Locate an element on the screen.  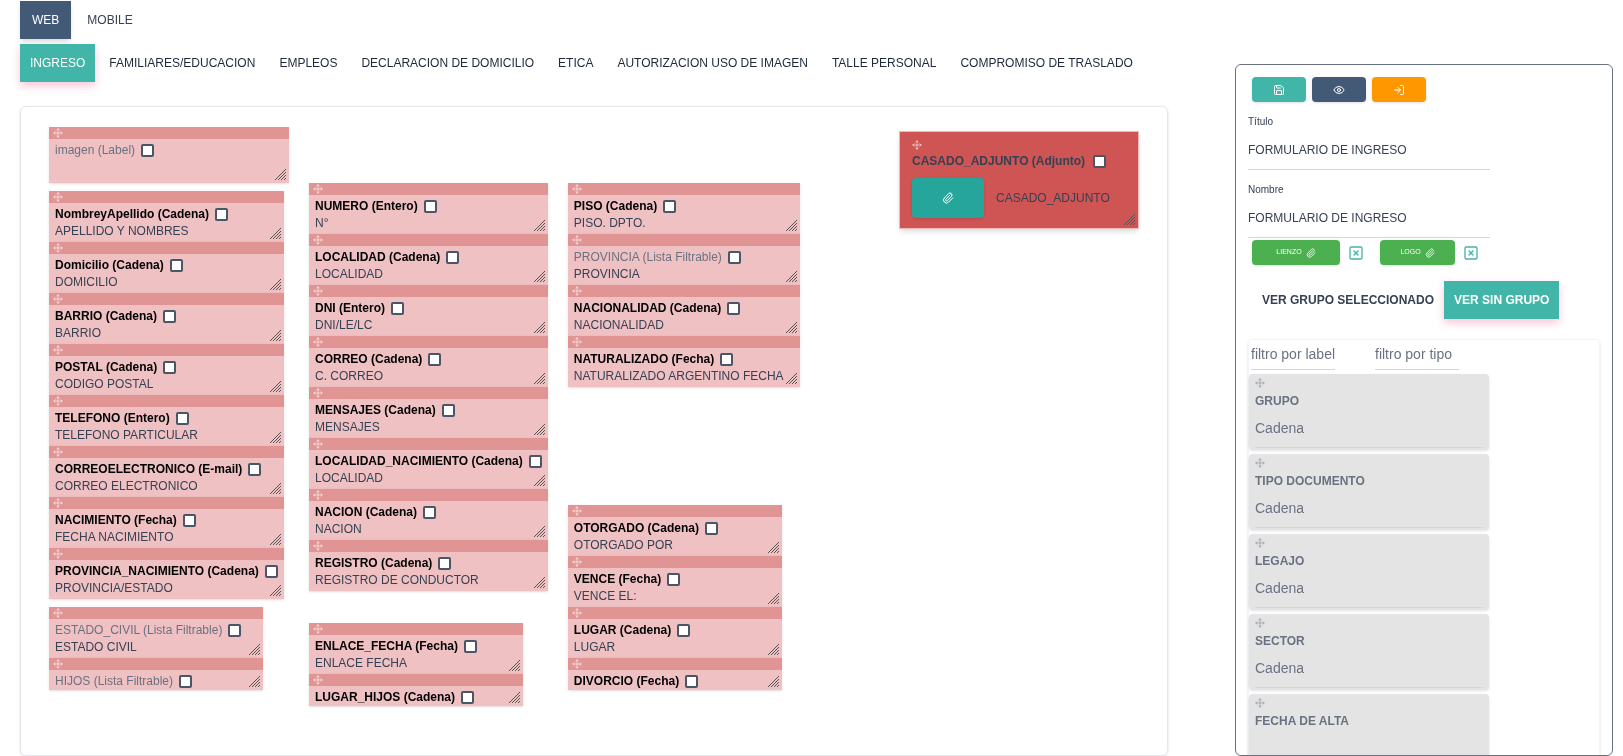
field-card: TIPO DOCUMENTO Cadena is located at coordinates (1369, 492).